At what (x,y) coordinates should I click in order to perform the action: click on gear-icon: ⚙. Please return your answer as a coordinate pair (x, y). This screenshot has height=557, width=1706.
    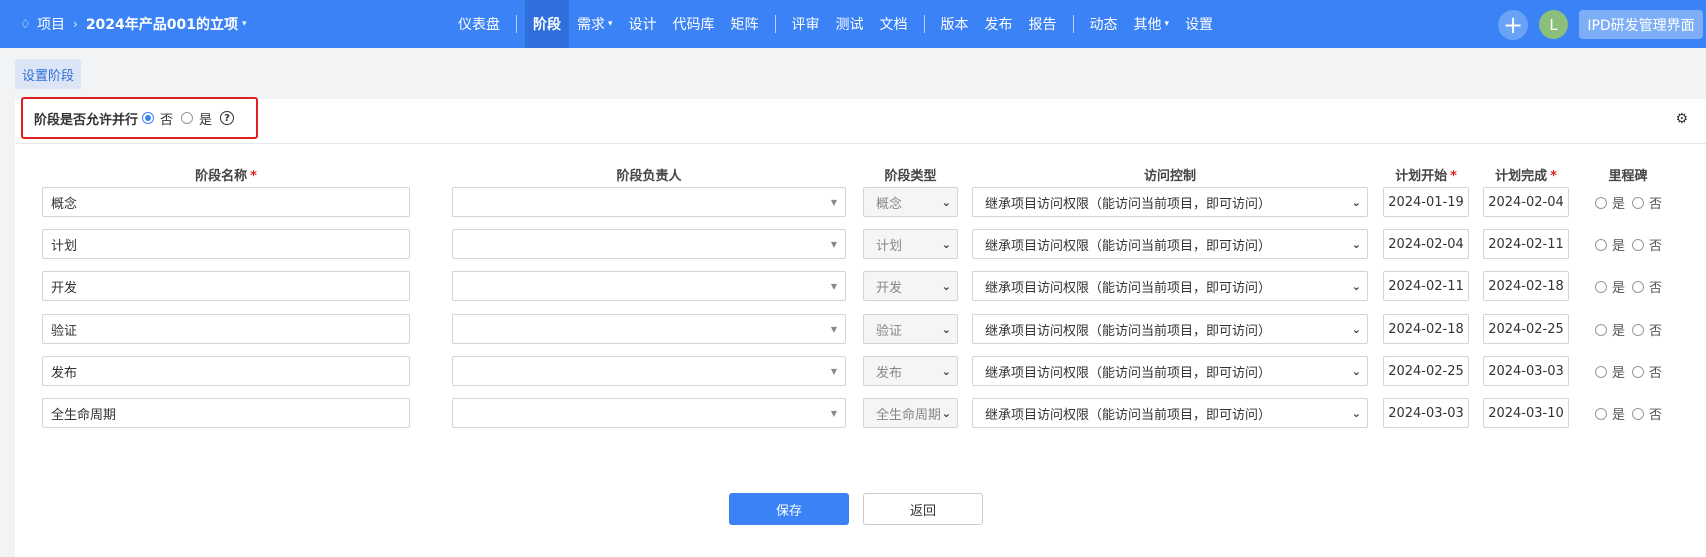
    Looking at the image, I should click on (1681, 119).